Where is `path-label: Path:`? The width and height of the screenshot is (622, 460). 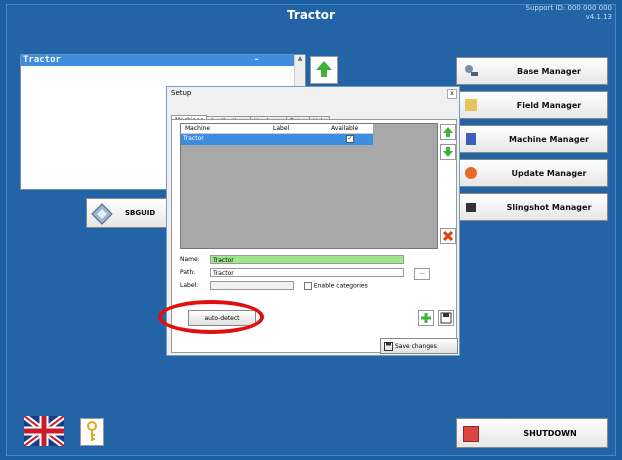
path-label: Path: is located at coordinates (188, 272).